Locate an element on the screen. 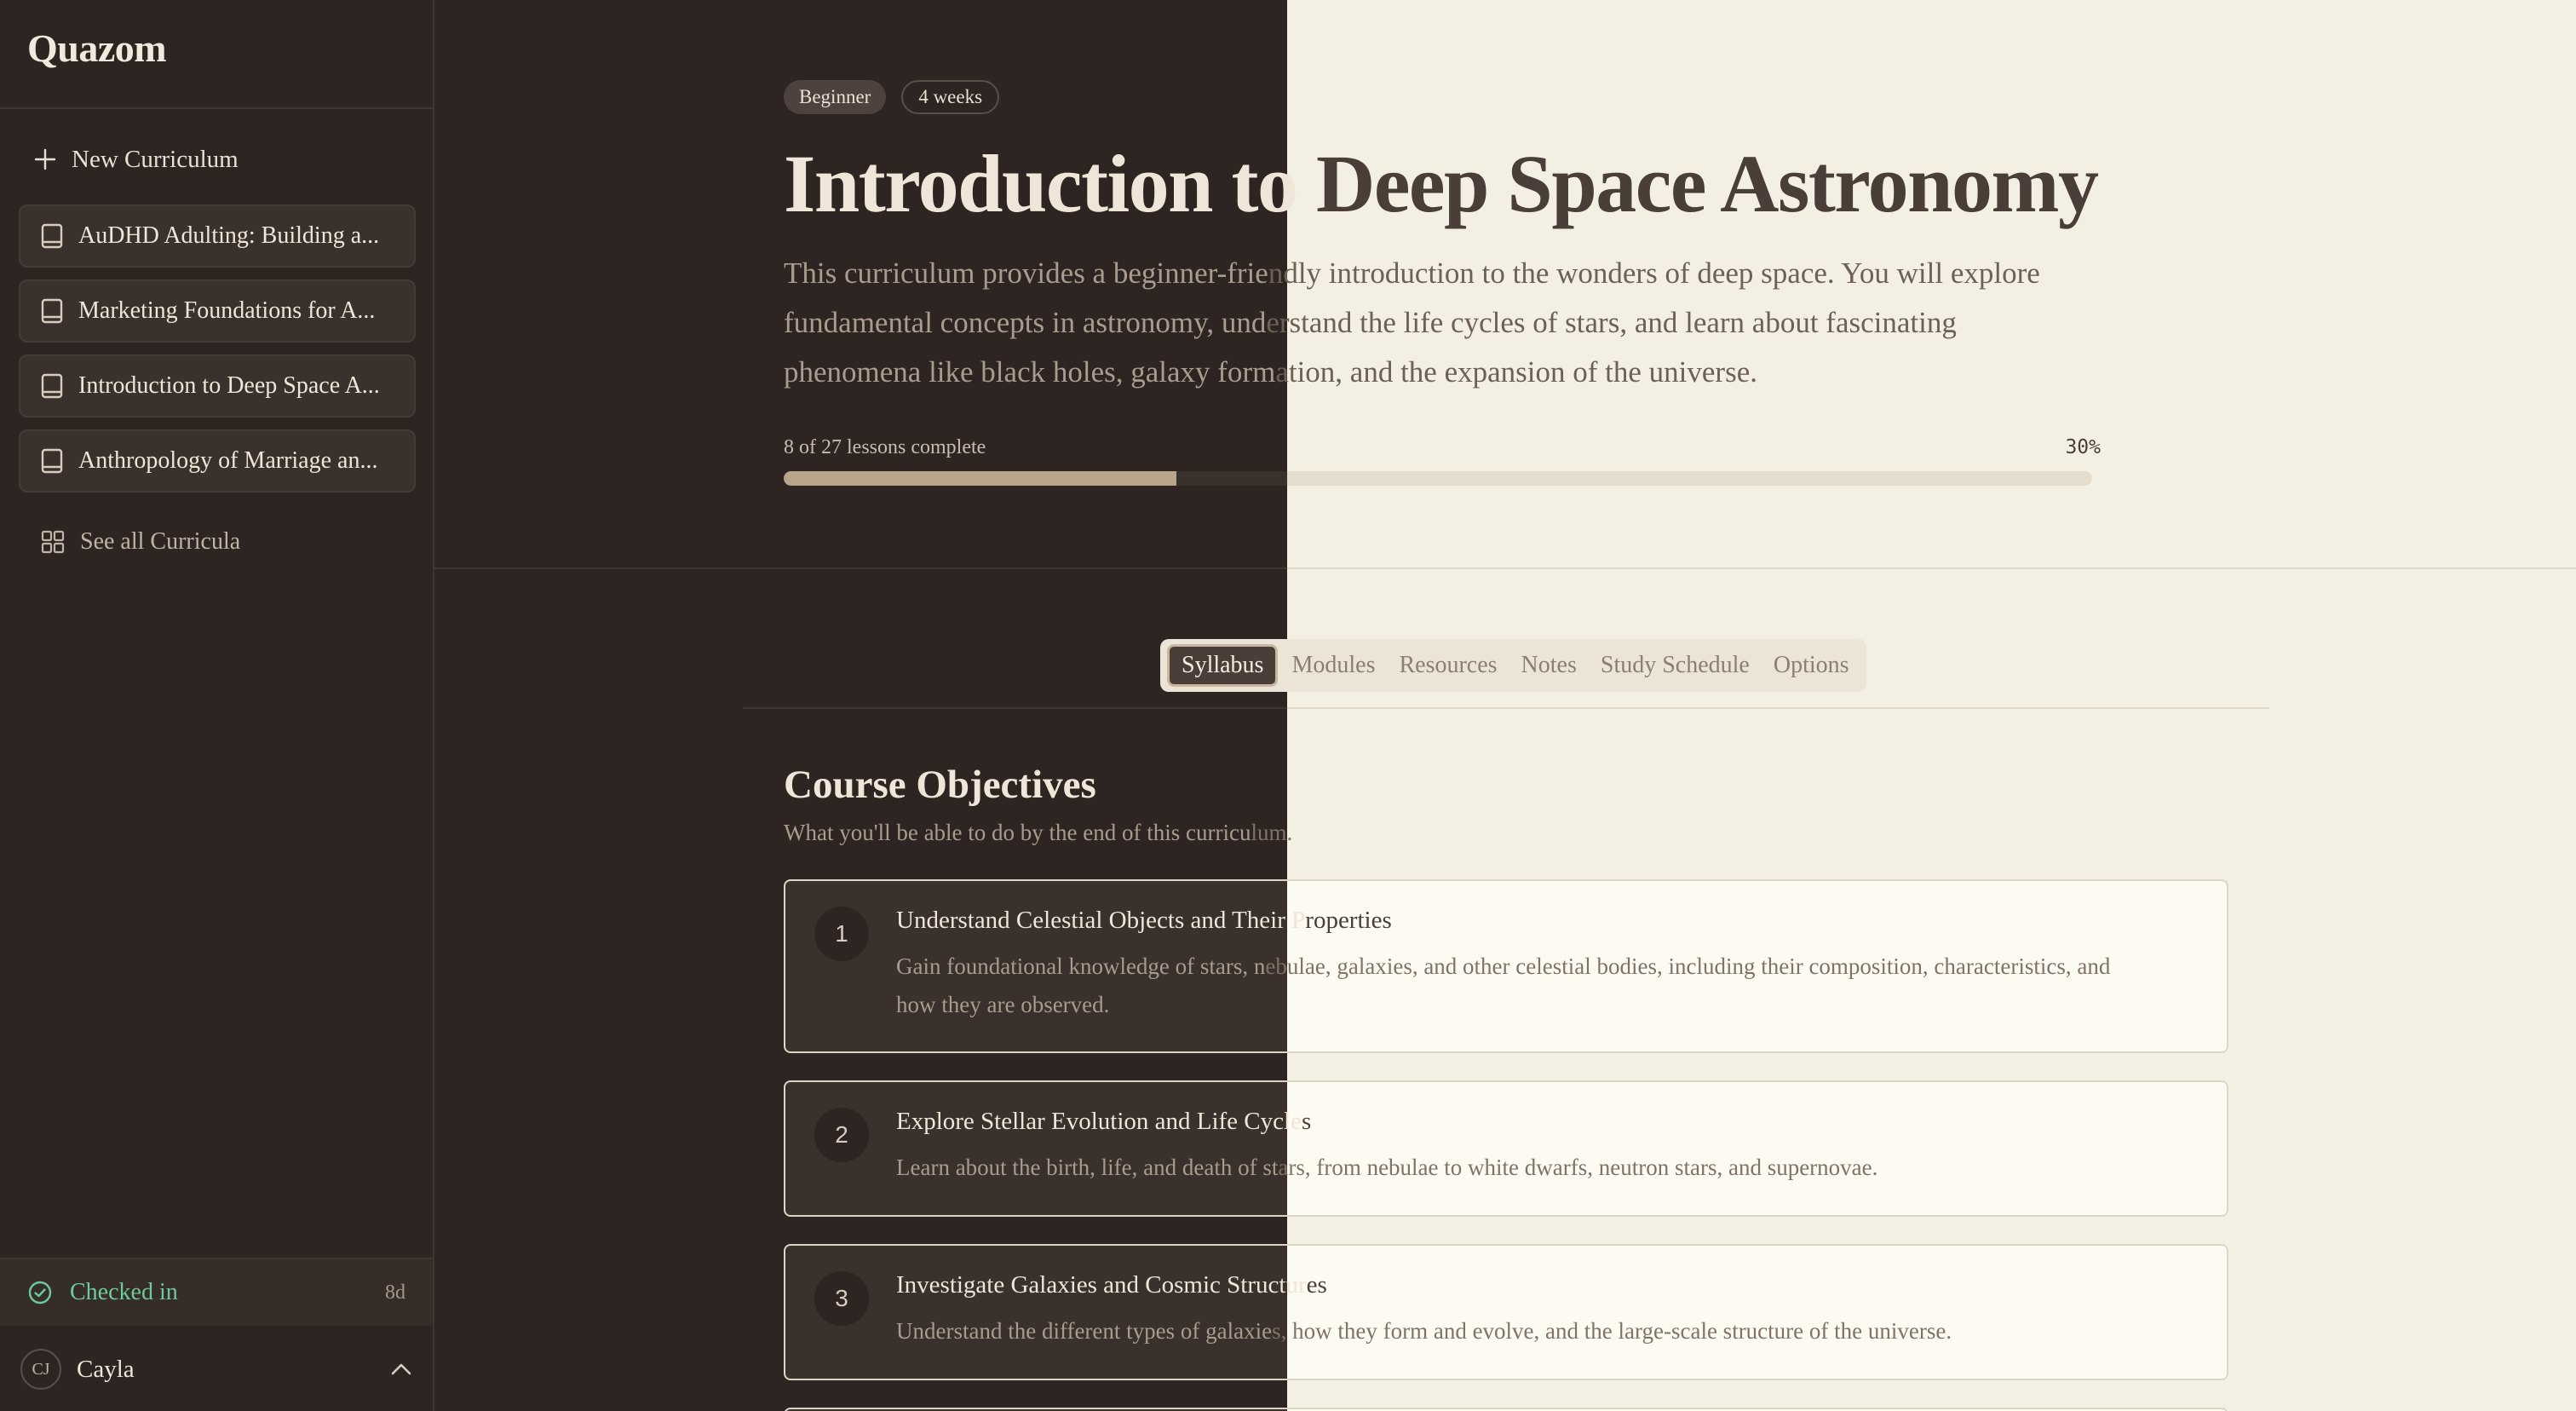 The image size is (2576, 1411). tab-syllabus: Syllabus is located at coordinates (1223, 665).